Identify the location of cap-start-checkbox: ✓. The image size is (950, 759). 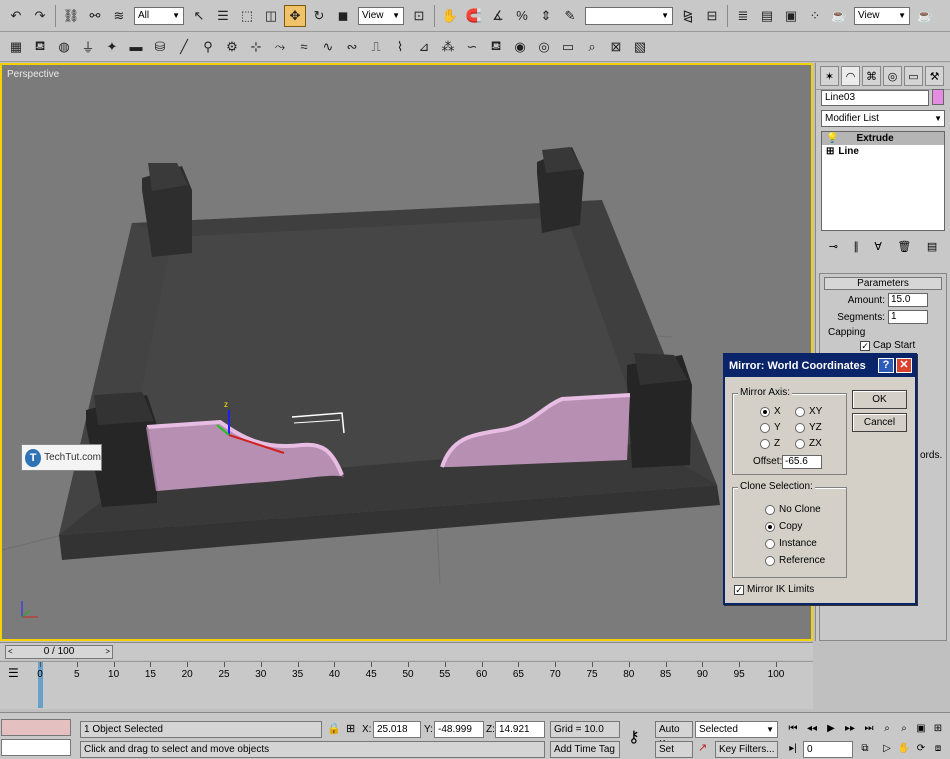
(865, 345).